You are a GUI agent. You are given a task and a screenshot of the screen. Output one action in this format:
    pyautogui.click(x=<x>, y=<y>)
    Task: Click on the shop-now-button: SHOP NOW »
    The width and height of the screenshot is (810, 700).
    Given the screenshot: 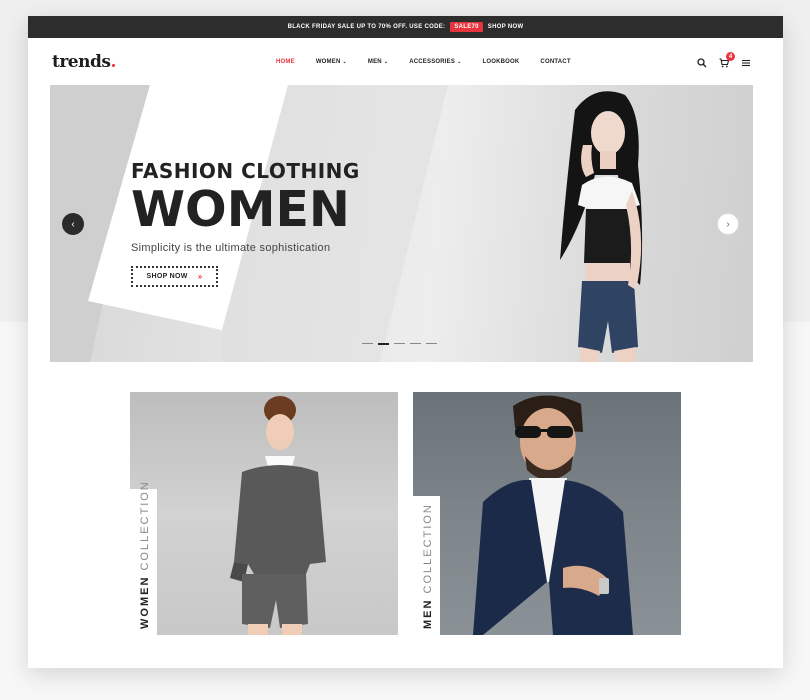 What is the action you would take?
    pyautogui.click(x=174, y=276)
    